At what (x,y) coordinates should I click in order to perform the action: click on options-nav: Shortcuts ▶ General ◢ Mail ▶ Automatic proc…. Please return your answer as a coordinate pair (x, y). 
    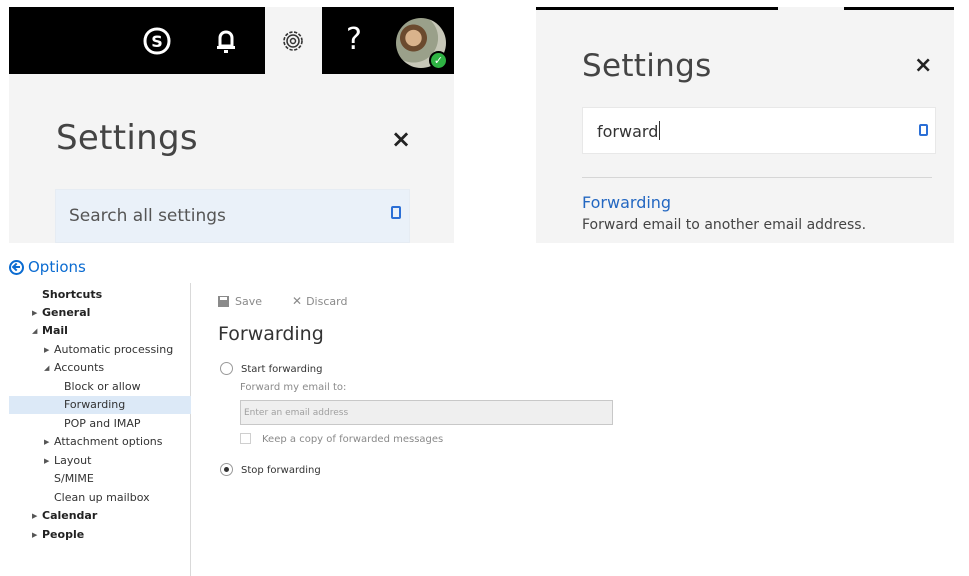
    Looking at the image, I should click on (100, 429).